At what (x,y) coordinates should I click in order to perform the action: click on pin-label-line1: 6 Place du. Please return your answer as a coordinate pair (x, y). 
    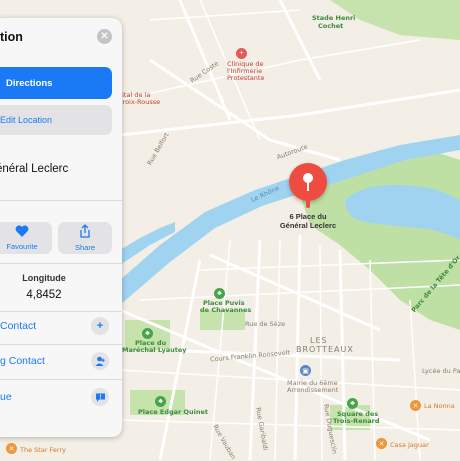
    Looking at the image, I should click on (308, 216).